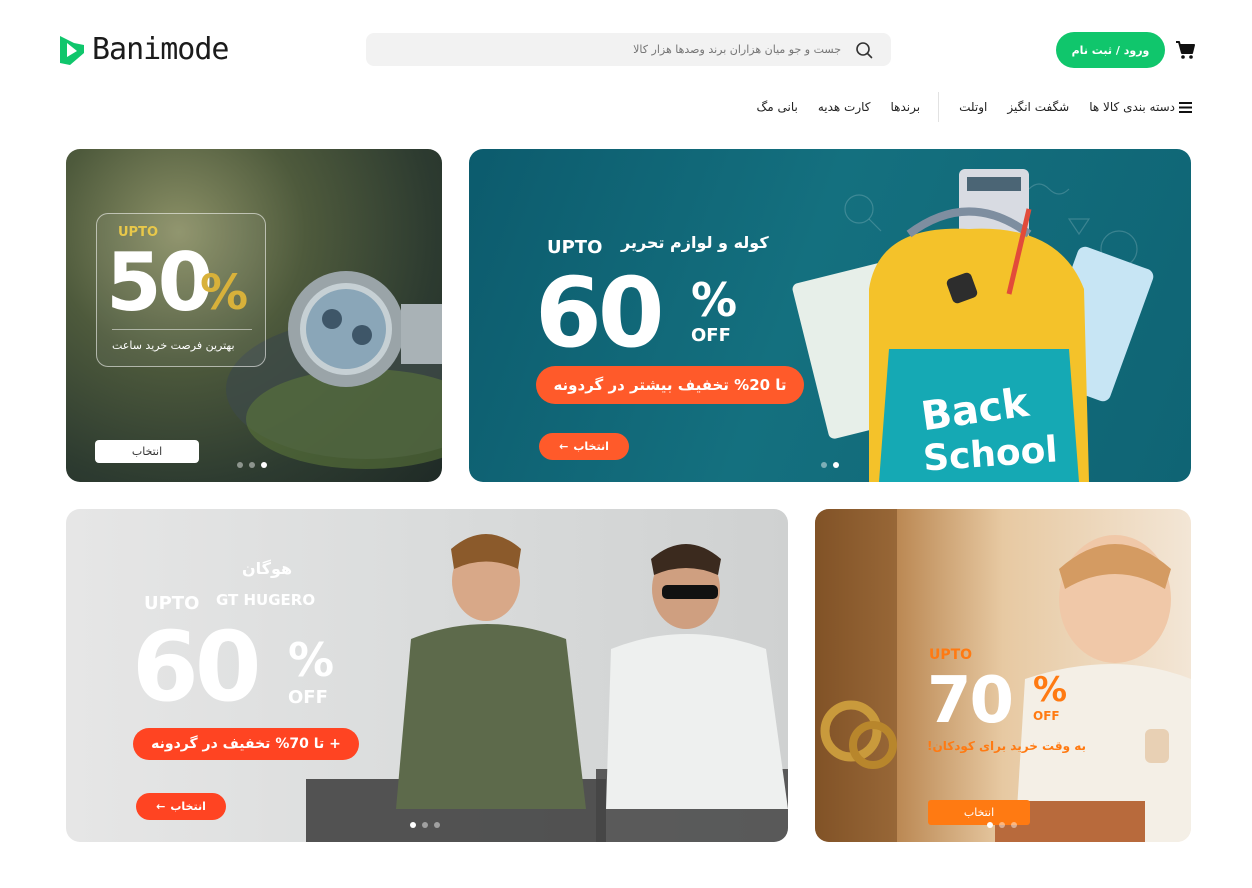  Describe the element at coordinates (939, 107) in the screenshot. I see `nav-divider` at that location.